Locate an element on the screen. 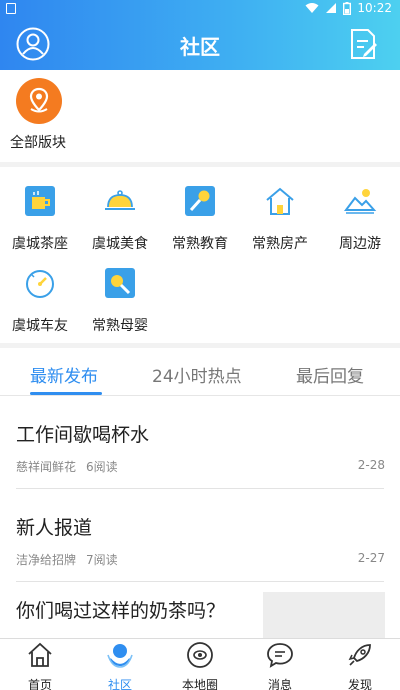 This screenshot has width=400, height=690. forum-label: 常熟母婴 is located at coordinates (120, 326).